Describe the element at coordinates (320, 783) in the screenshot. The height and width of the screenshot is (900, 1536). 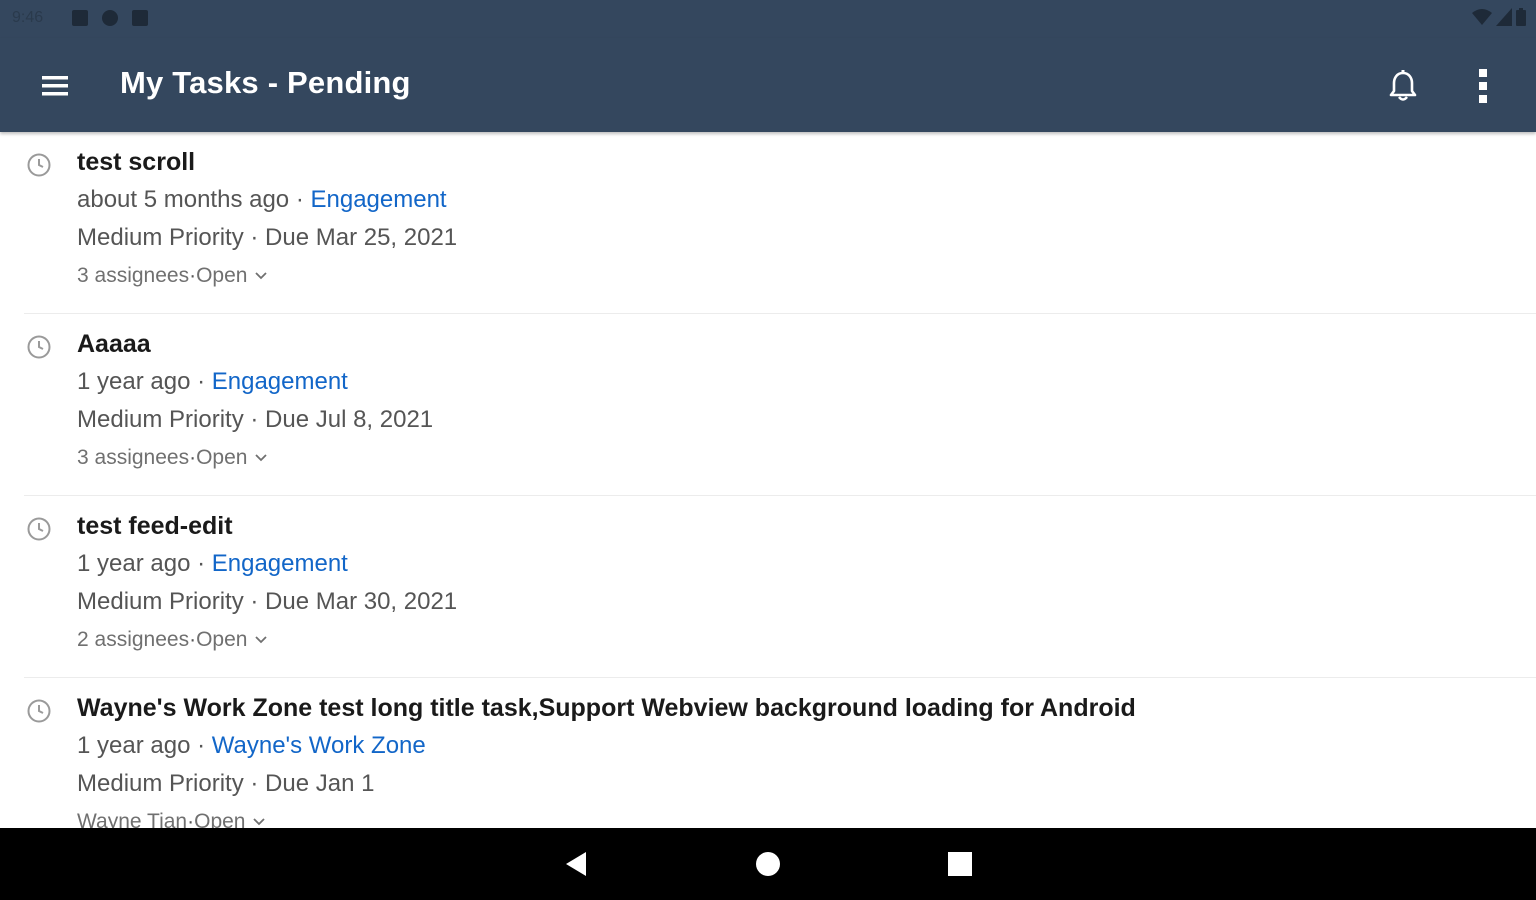
I see `task-due: Due Jan 1` at that location.